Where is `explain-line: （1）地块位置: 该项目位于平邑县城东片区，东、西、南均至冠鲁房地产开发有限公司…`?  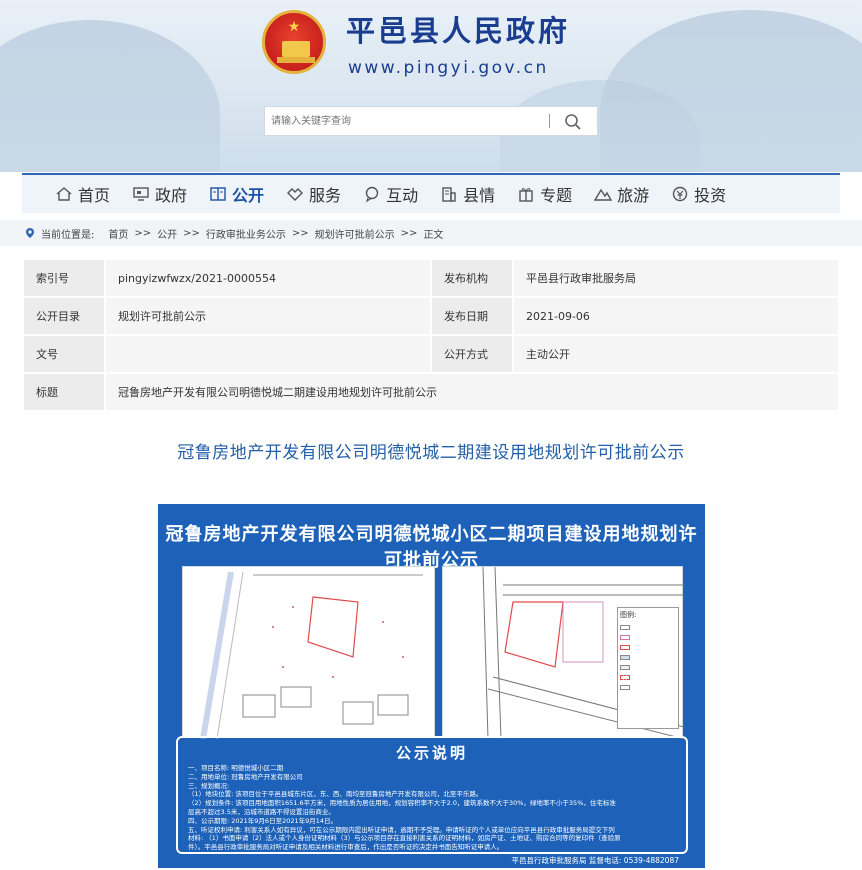 explain-line: （1）地块位置: 该项目位于平邑县城东片区，东、西、南均至冠鲁房地产开发有限公司… is located at coordinates (335, 794).